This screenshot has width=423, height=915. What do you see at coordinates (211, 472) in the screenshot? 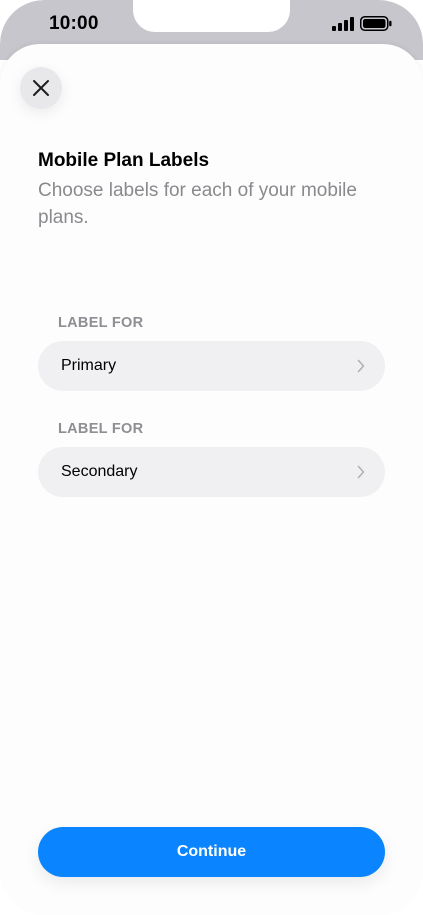
I see `secondary-label-row: Secondary` at bounding box center [211, 472].